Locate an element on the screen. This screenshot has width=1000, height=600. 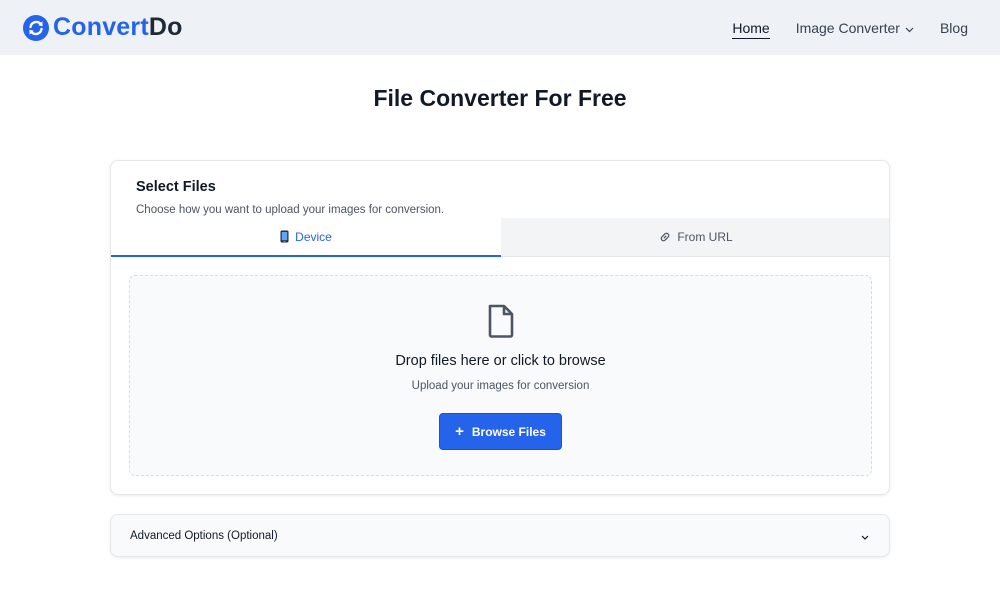
nav-image-converter-dropdown: Image Converter is located at coordinates (855, 28).